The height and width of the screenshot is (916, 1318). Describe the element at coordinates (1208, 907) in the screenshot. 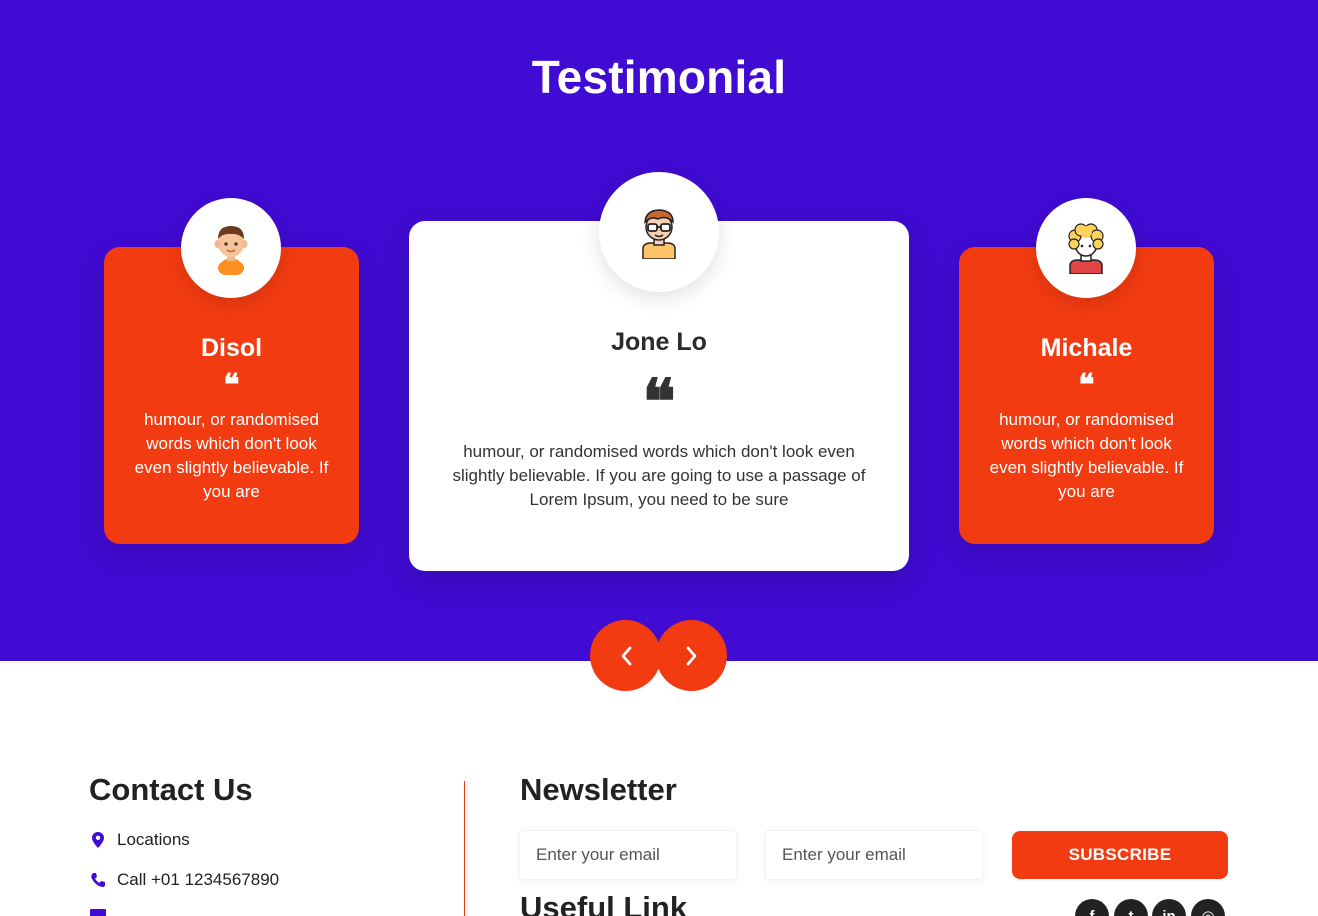

I see `instagram-icon: ◎` at that location.